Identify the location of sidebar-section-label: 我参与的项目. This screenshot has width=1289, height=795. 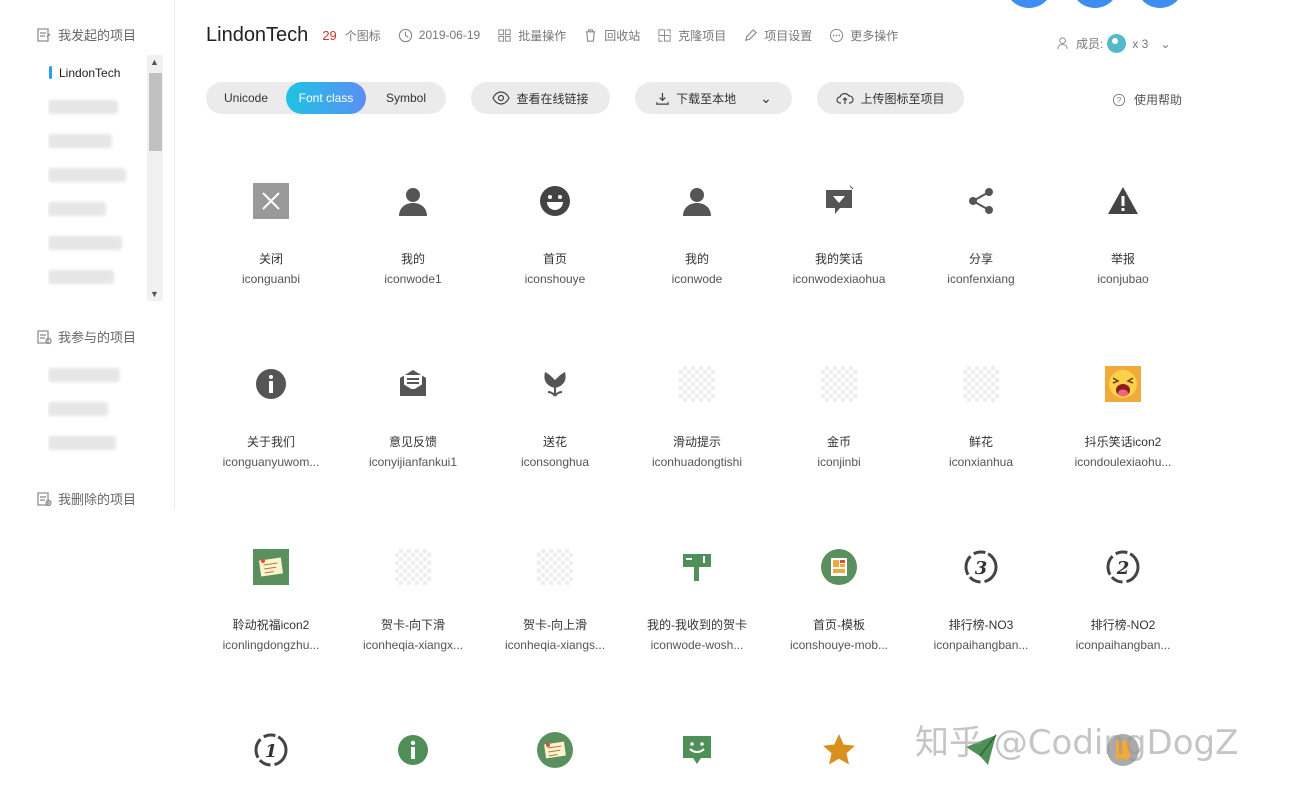
(97, 337).